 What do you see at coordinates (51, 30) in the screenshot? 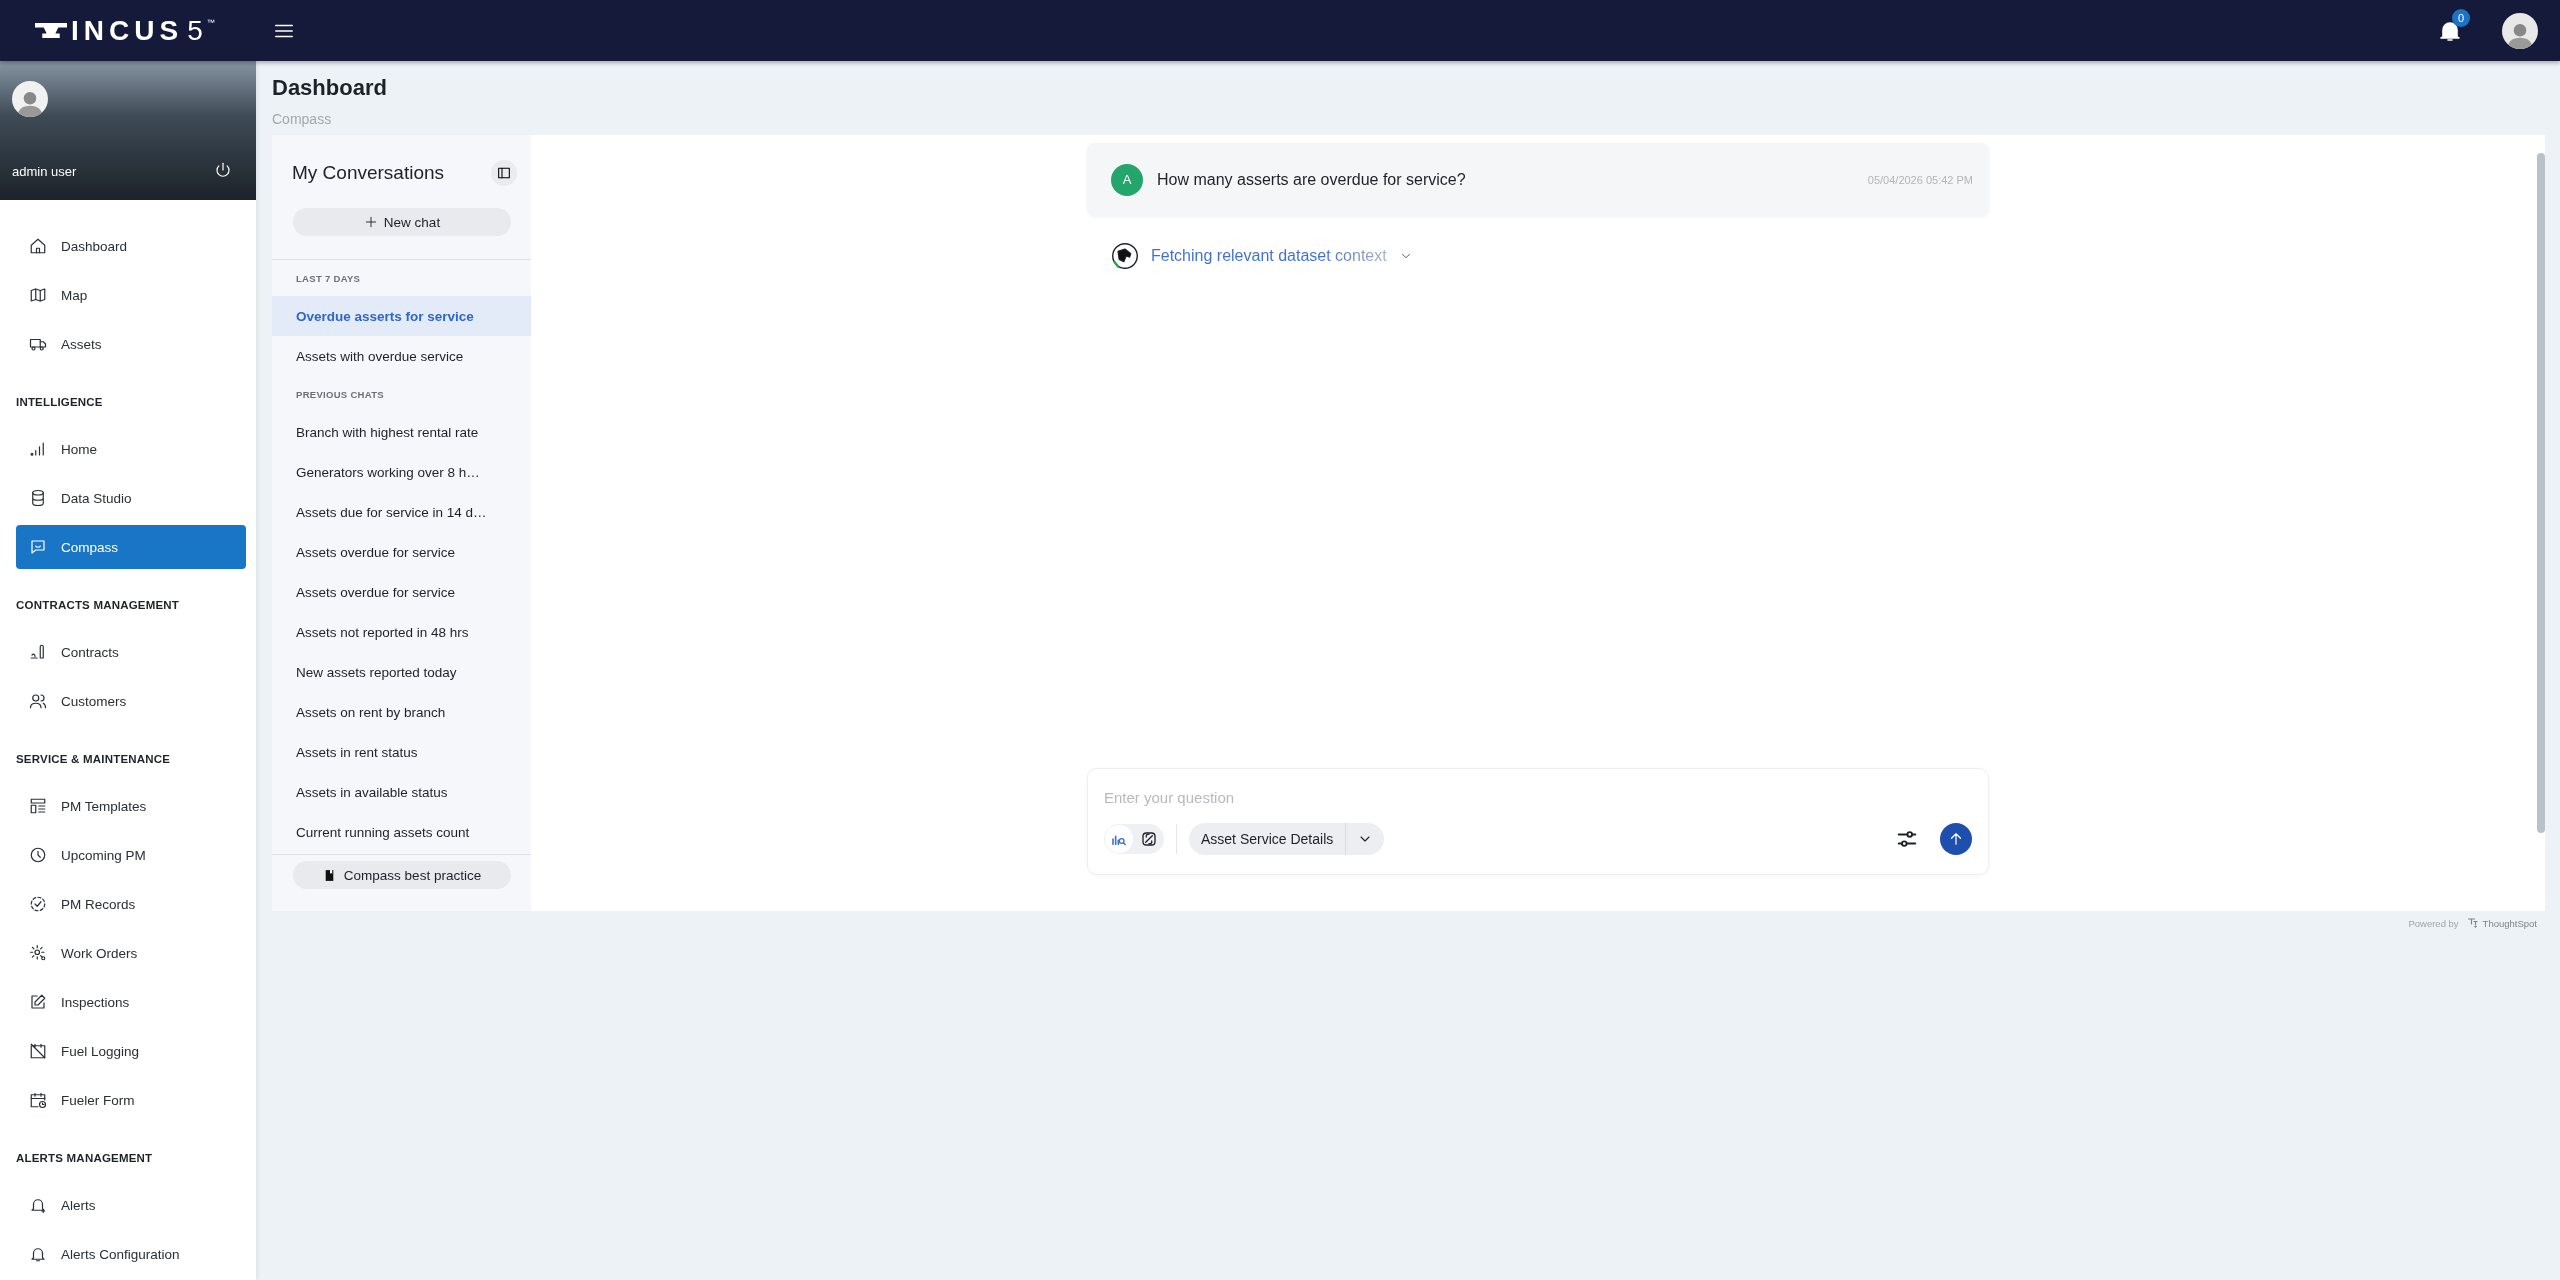
I see `anvil-icon` at bounding box center [51, 30].